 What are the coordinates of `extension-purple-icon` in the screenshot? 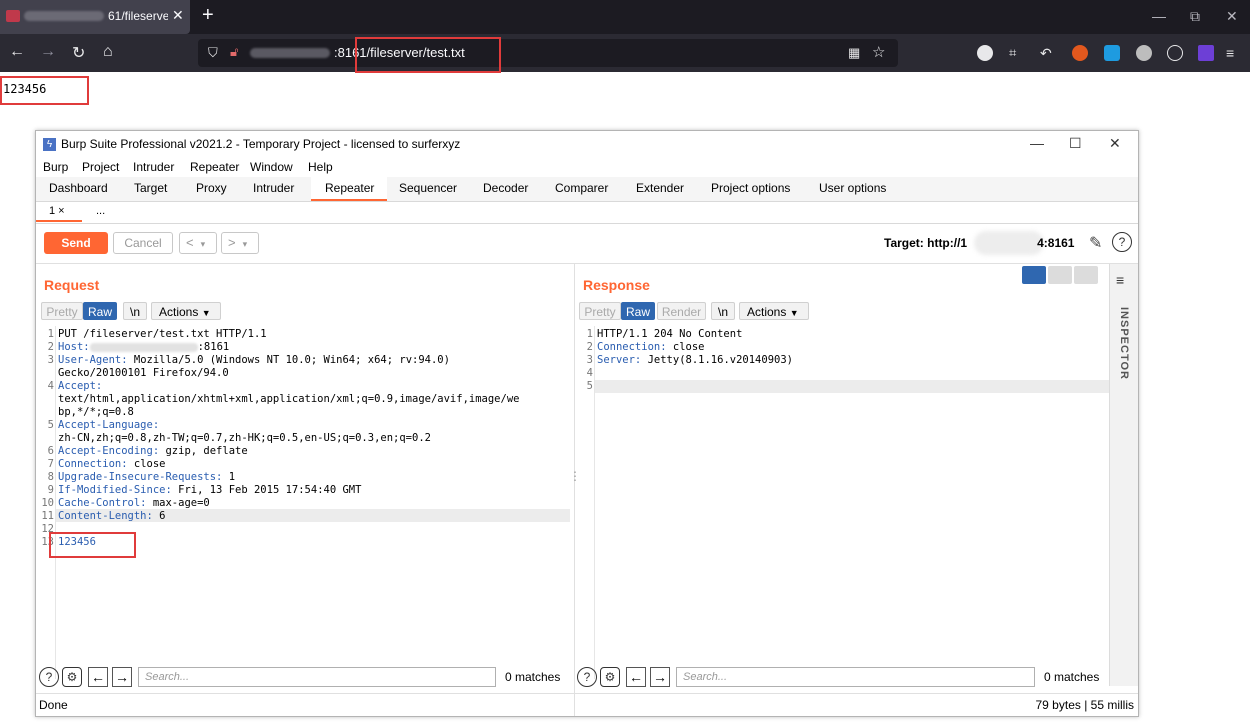 It's located at (1206, 53).